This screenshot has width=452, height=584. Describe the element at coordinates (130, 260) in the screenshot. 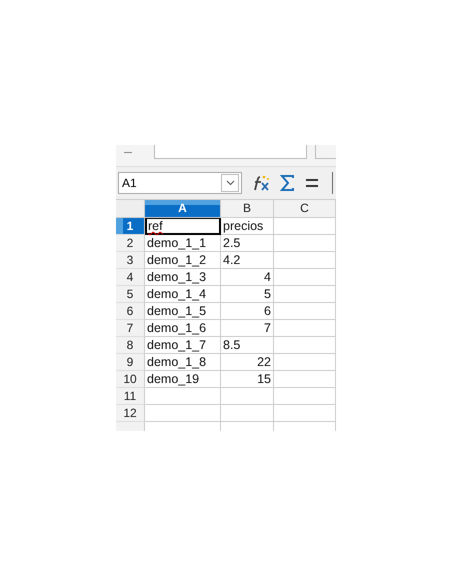

I see `row-header: 3` at that location.